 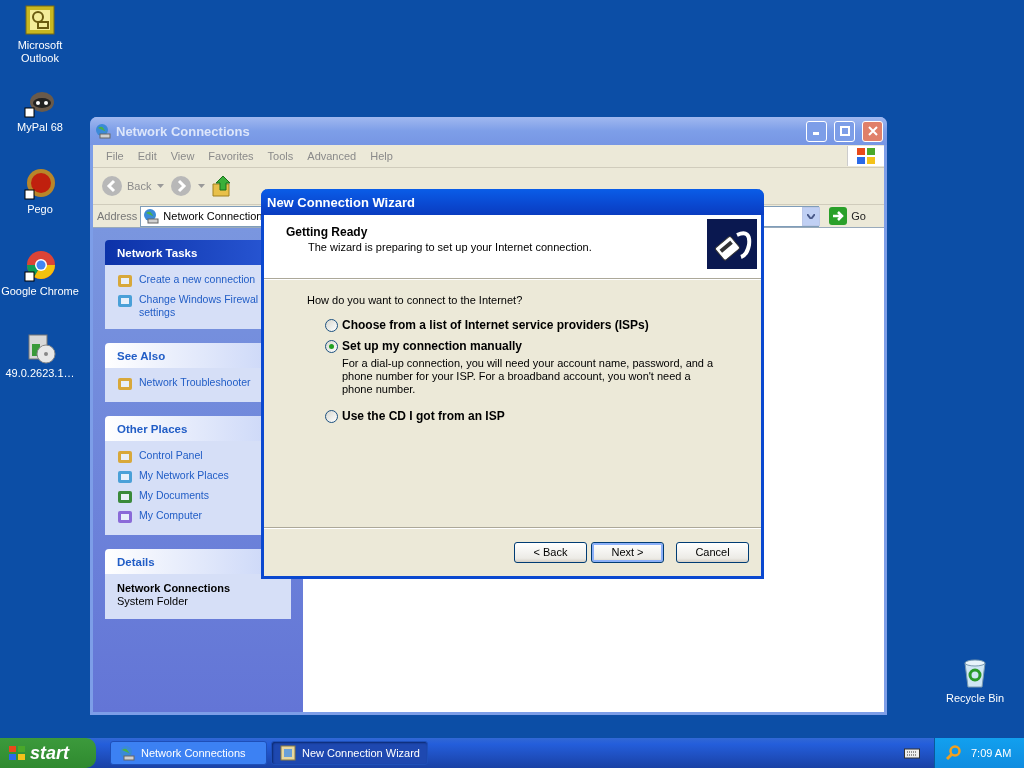 What do you see at coordinates (844, 131) in the screenshot?
I see `maximize-icon` at bounding box center [844, 131].